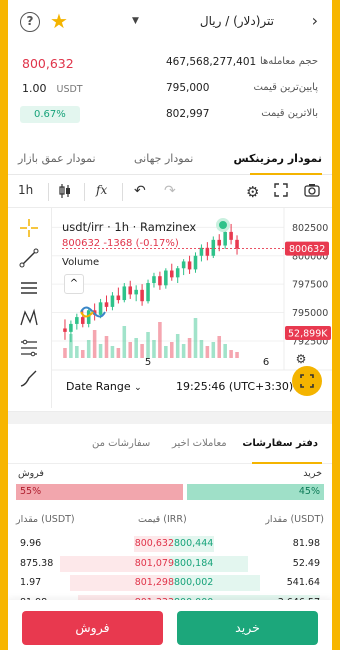  What do you see at coordinates (50, 114) in the screenshot?
I see `change-percent-badge: 0.67%` at bounding box center [50, 114].